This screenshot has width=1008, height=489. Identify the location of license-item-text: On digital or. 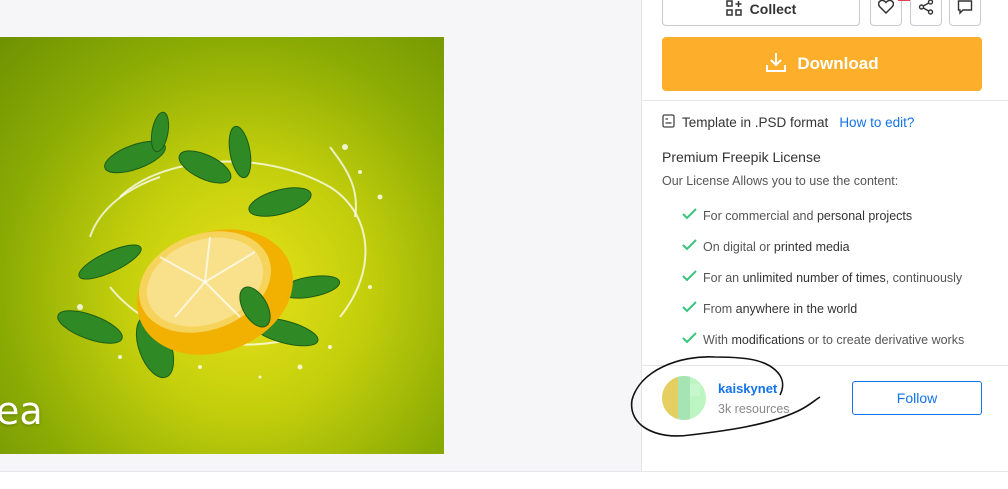
(738, 246).